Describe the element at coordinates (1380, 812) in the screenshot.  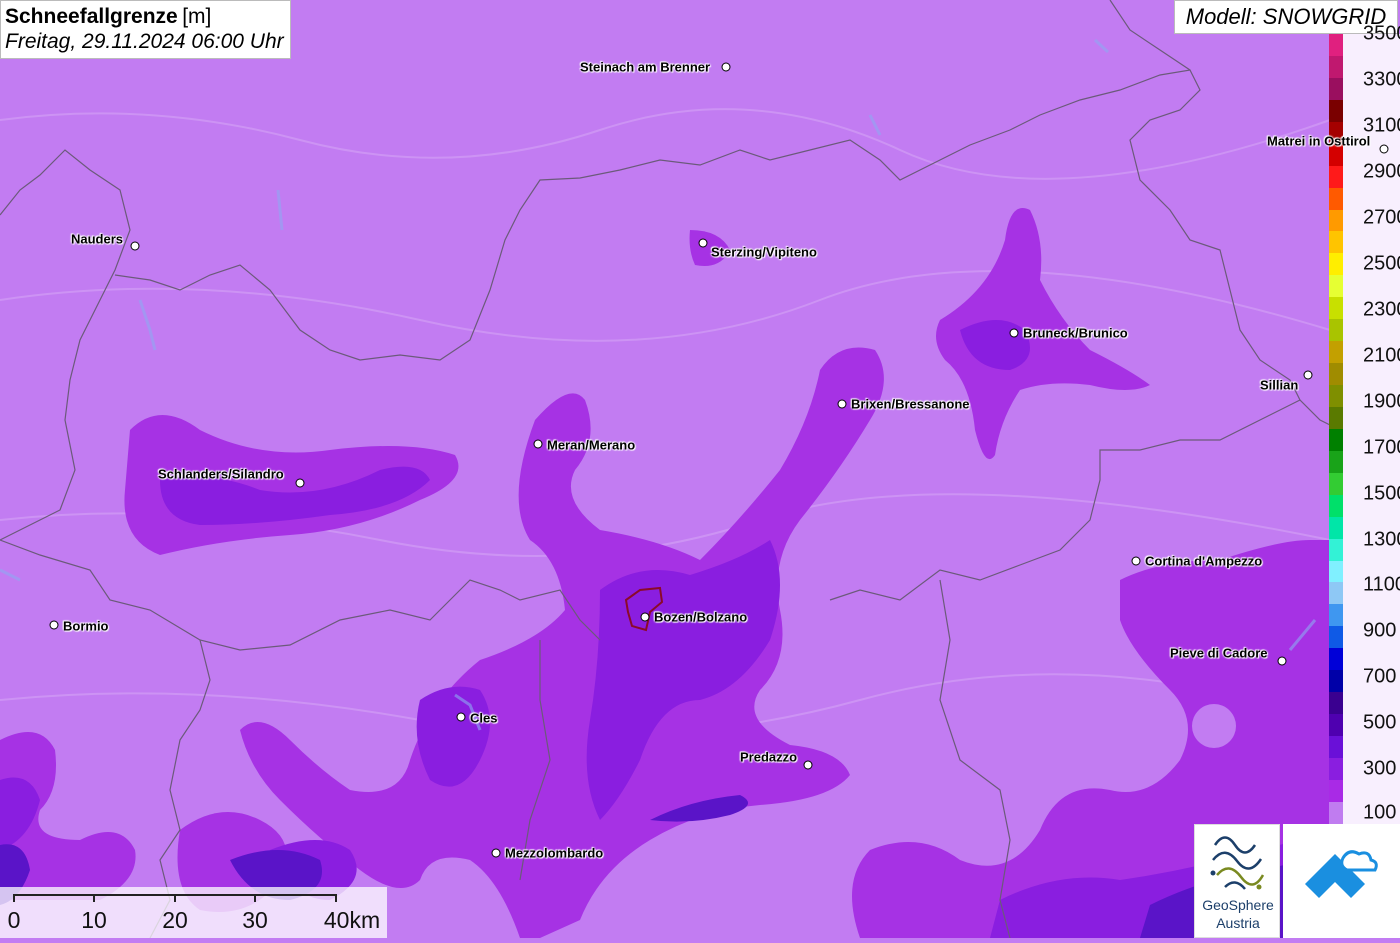
I see `legend-label: 100` at that location.